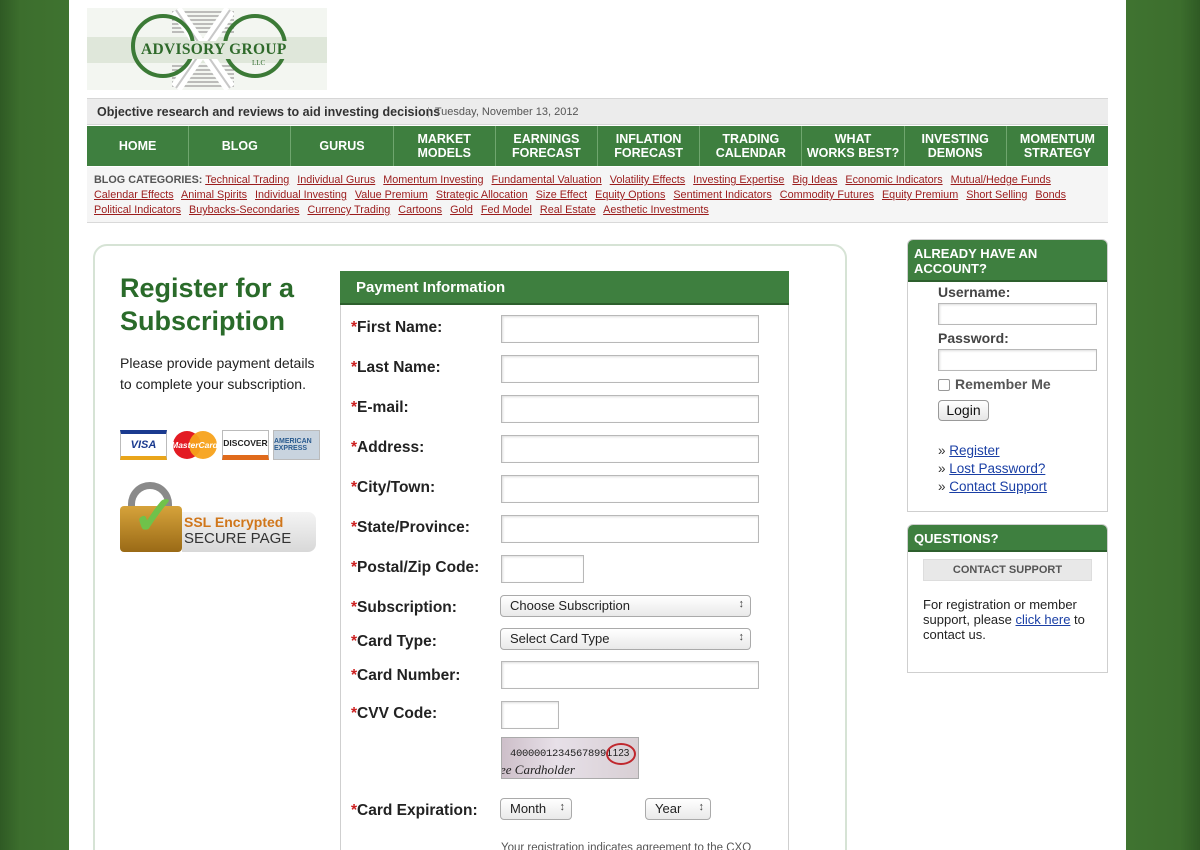 The height and width of the screenshot is (850, 1200). Describe the element at coordinates (207, 288) in the screenshot. I see `page-title-line1: Register for a` at that location.